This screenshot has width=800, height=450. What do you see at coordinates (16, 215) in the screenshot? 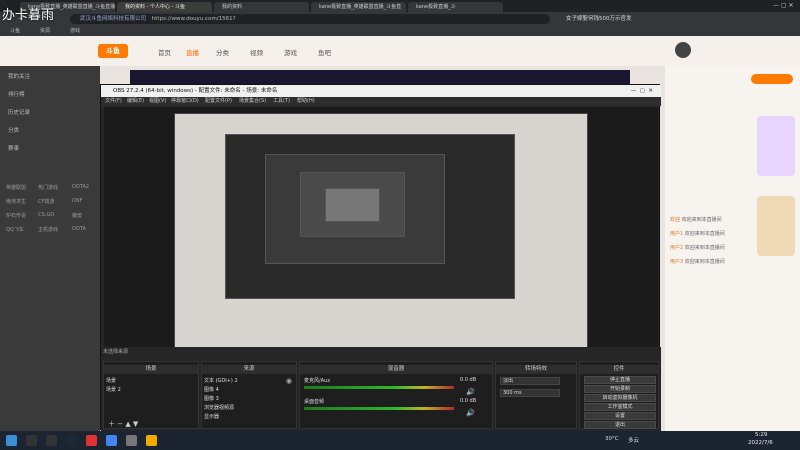
I see `left-grid-7: 炉石传说` at bounding box center [16, 215].